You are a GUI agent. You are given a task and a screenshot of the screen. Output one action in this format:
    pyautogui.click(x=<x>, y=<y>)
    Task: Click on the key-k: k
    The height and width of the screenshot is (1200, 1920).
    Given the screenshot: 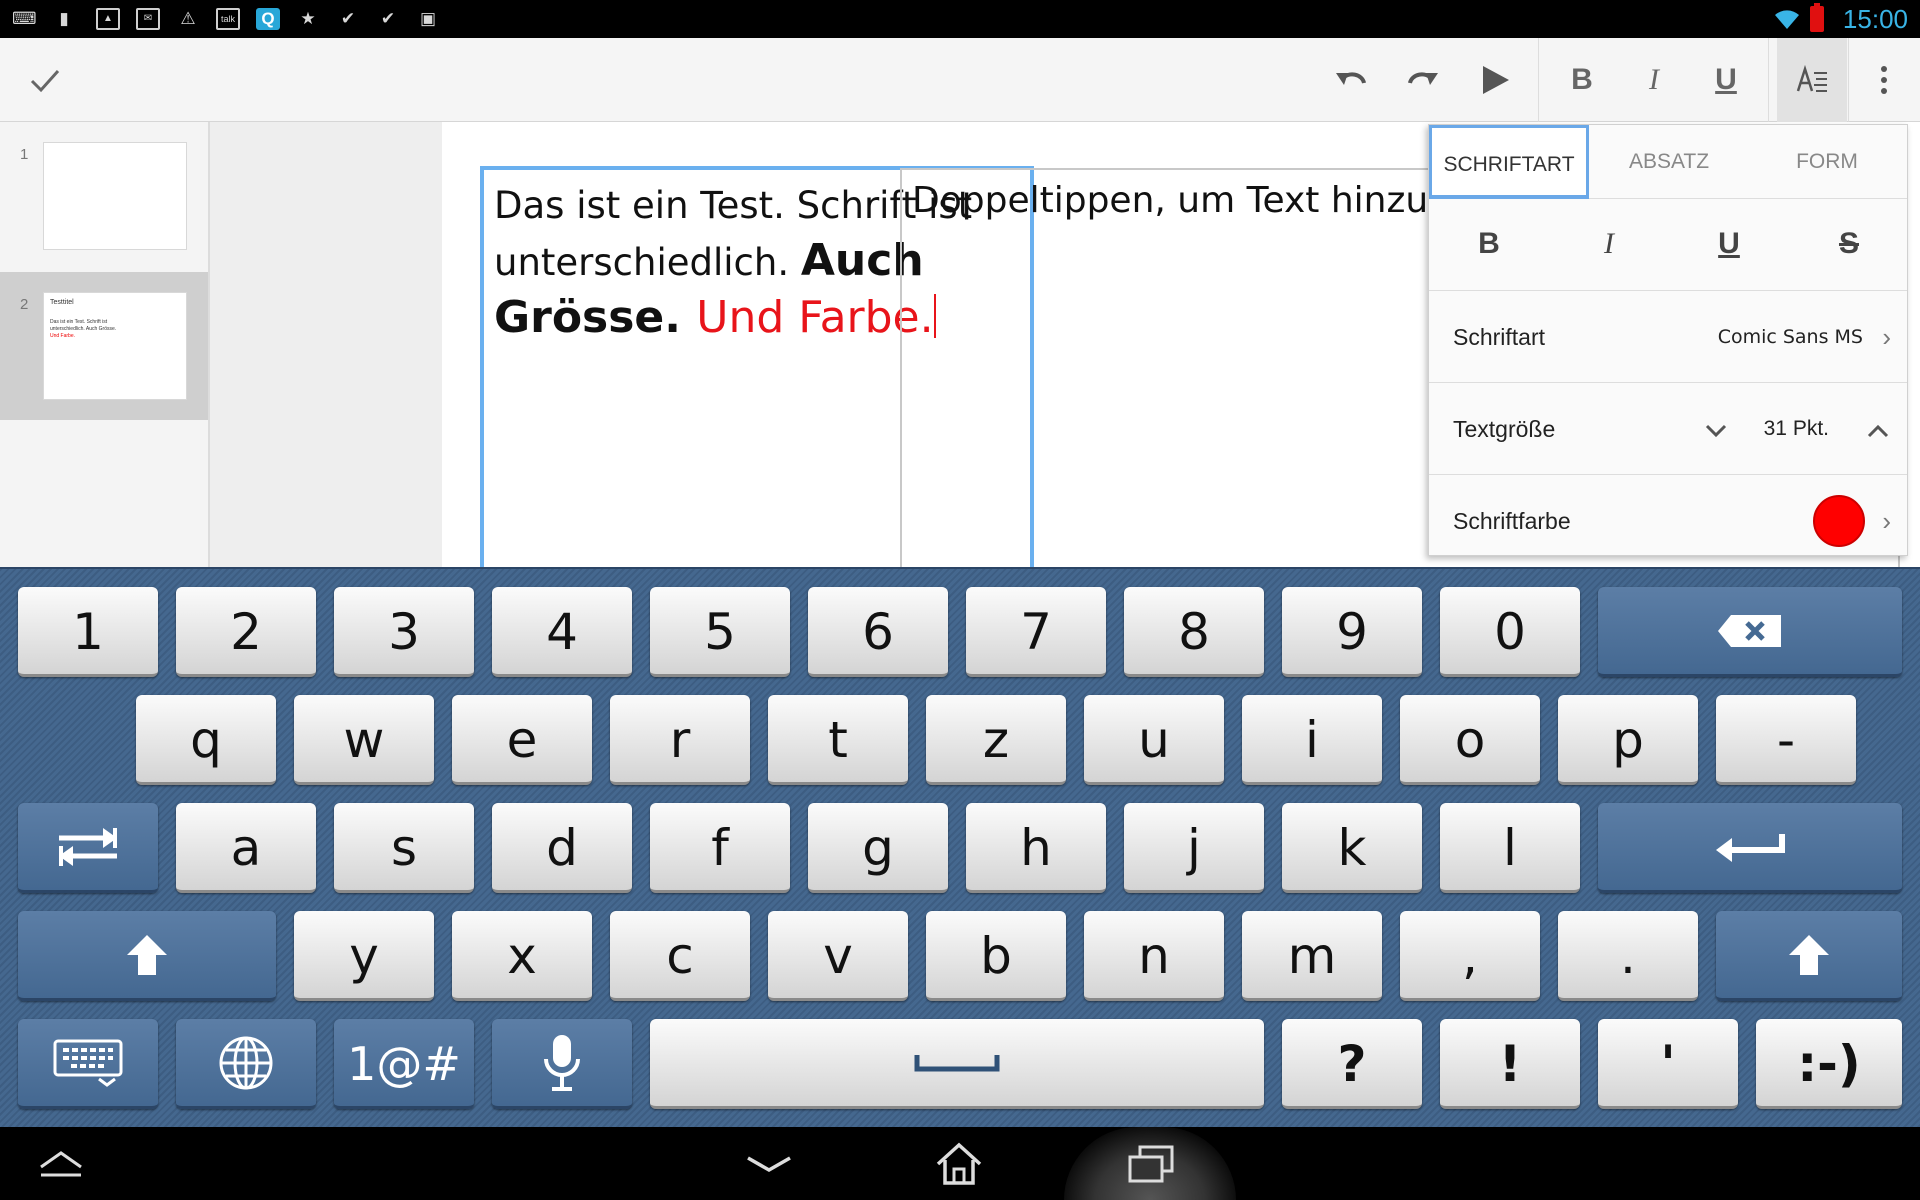 What is the action you would take?
    pyautogui.click(x=1352, y=848)
    